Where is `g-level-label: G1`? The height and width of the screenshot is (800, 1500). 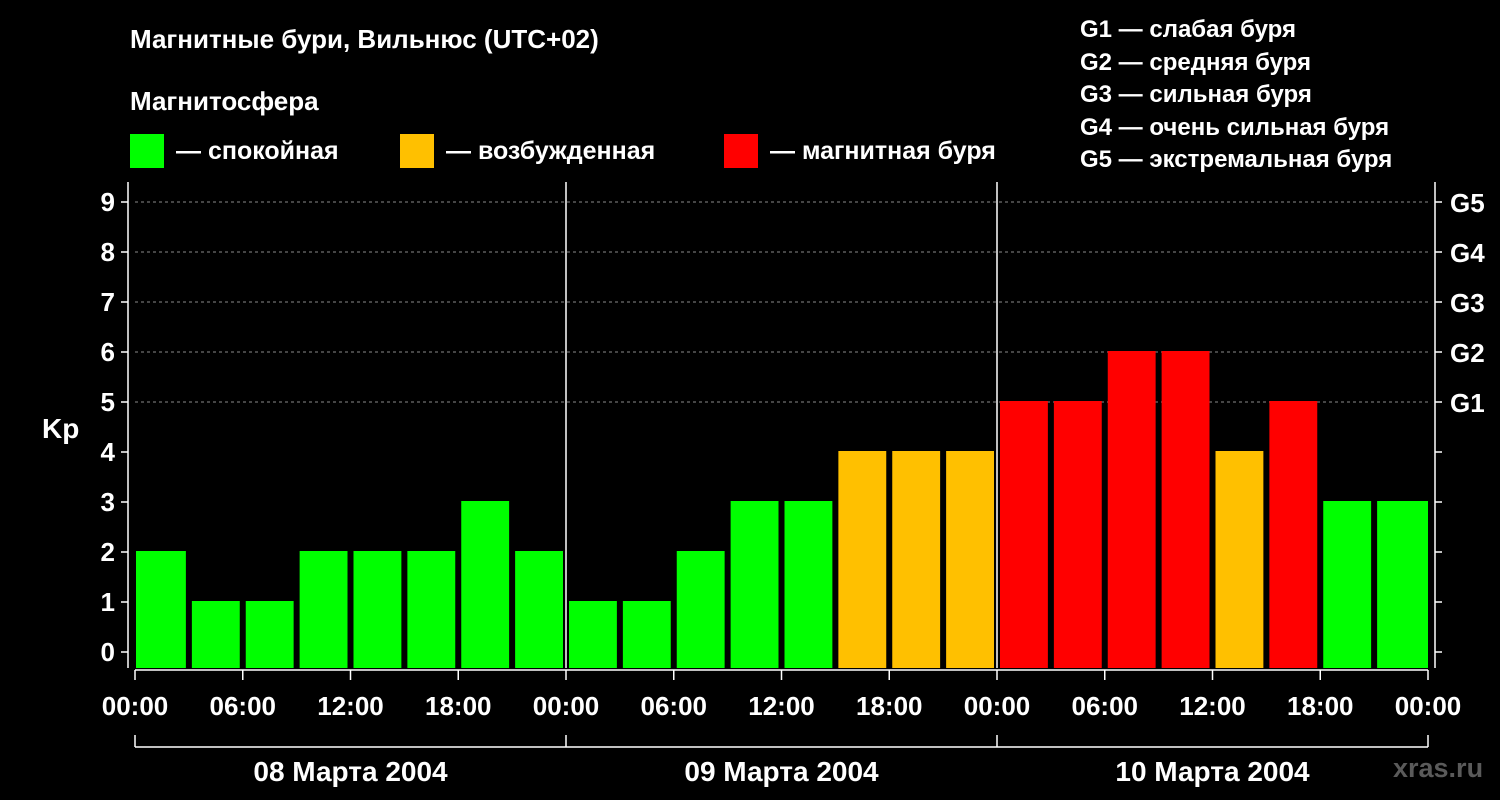
g-level-label: G1 is located at coordinates (1467, 403).